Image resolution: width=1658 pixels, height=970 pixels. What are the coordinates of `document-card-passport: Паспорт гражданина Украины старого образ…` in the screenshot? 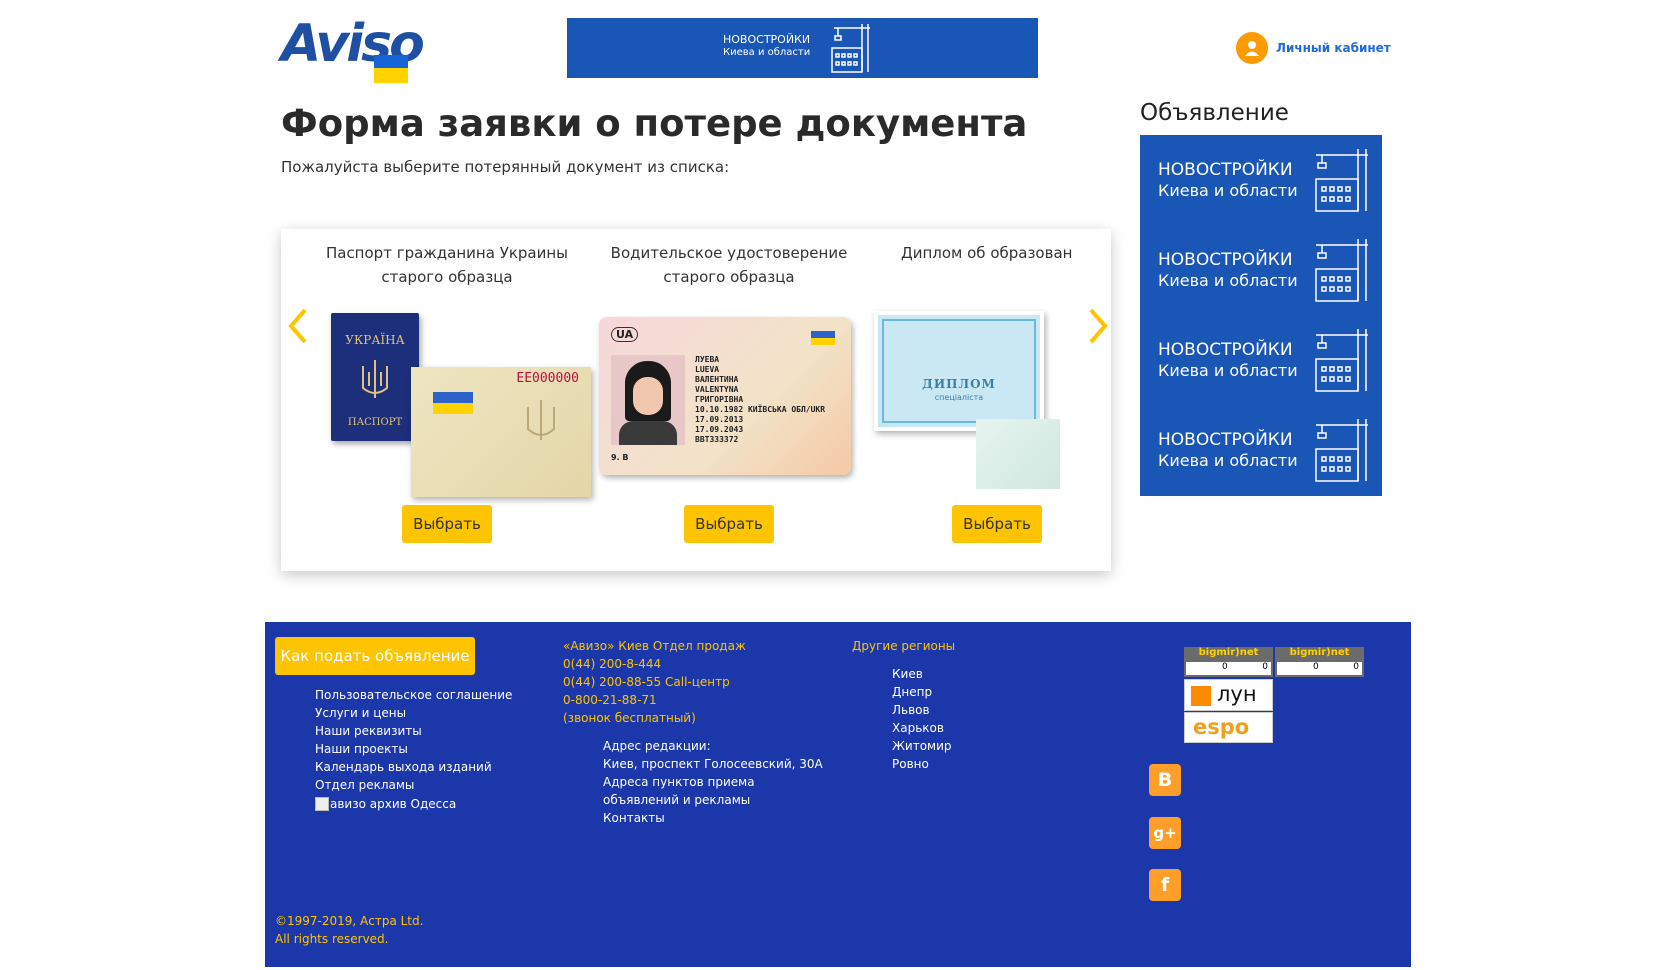 It's located at (448, 400).